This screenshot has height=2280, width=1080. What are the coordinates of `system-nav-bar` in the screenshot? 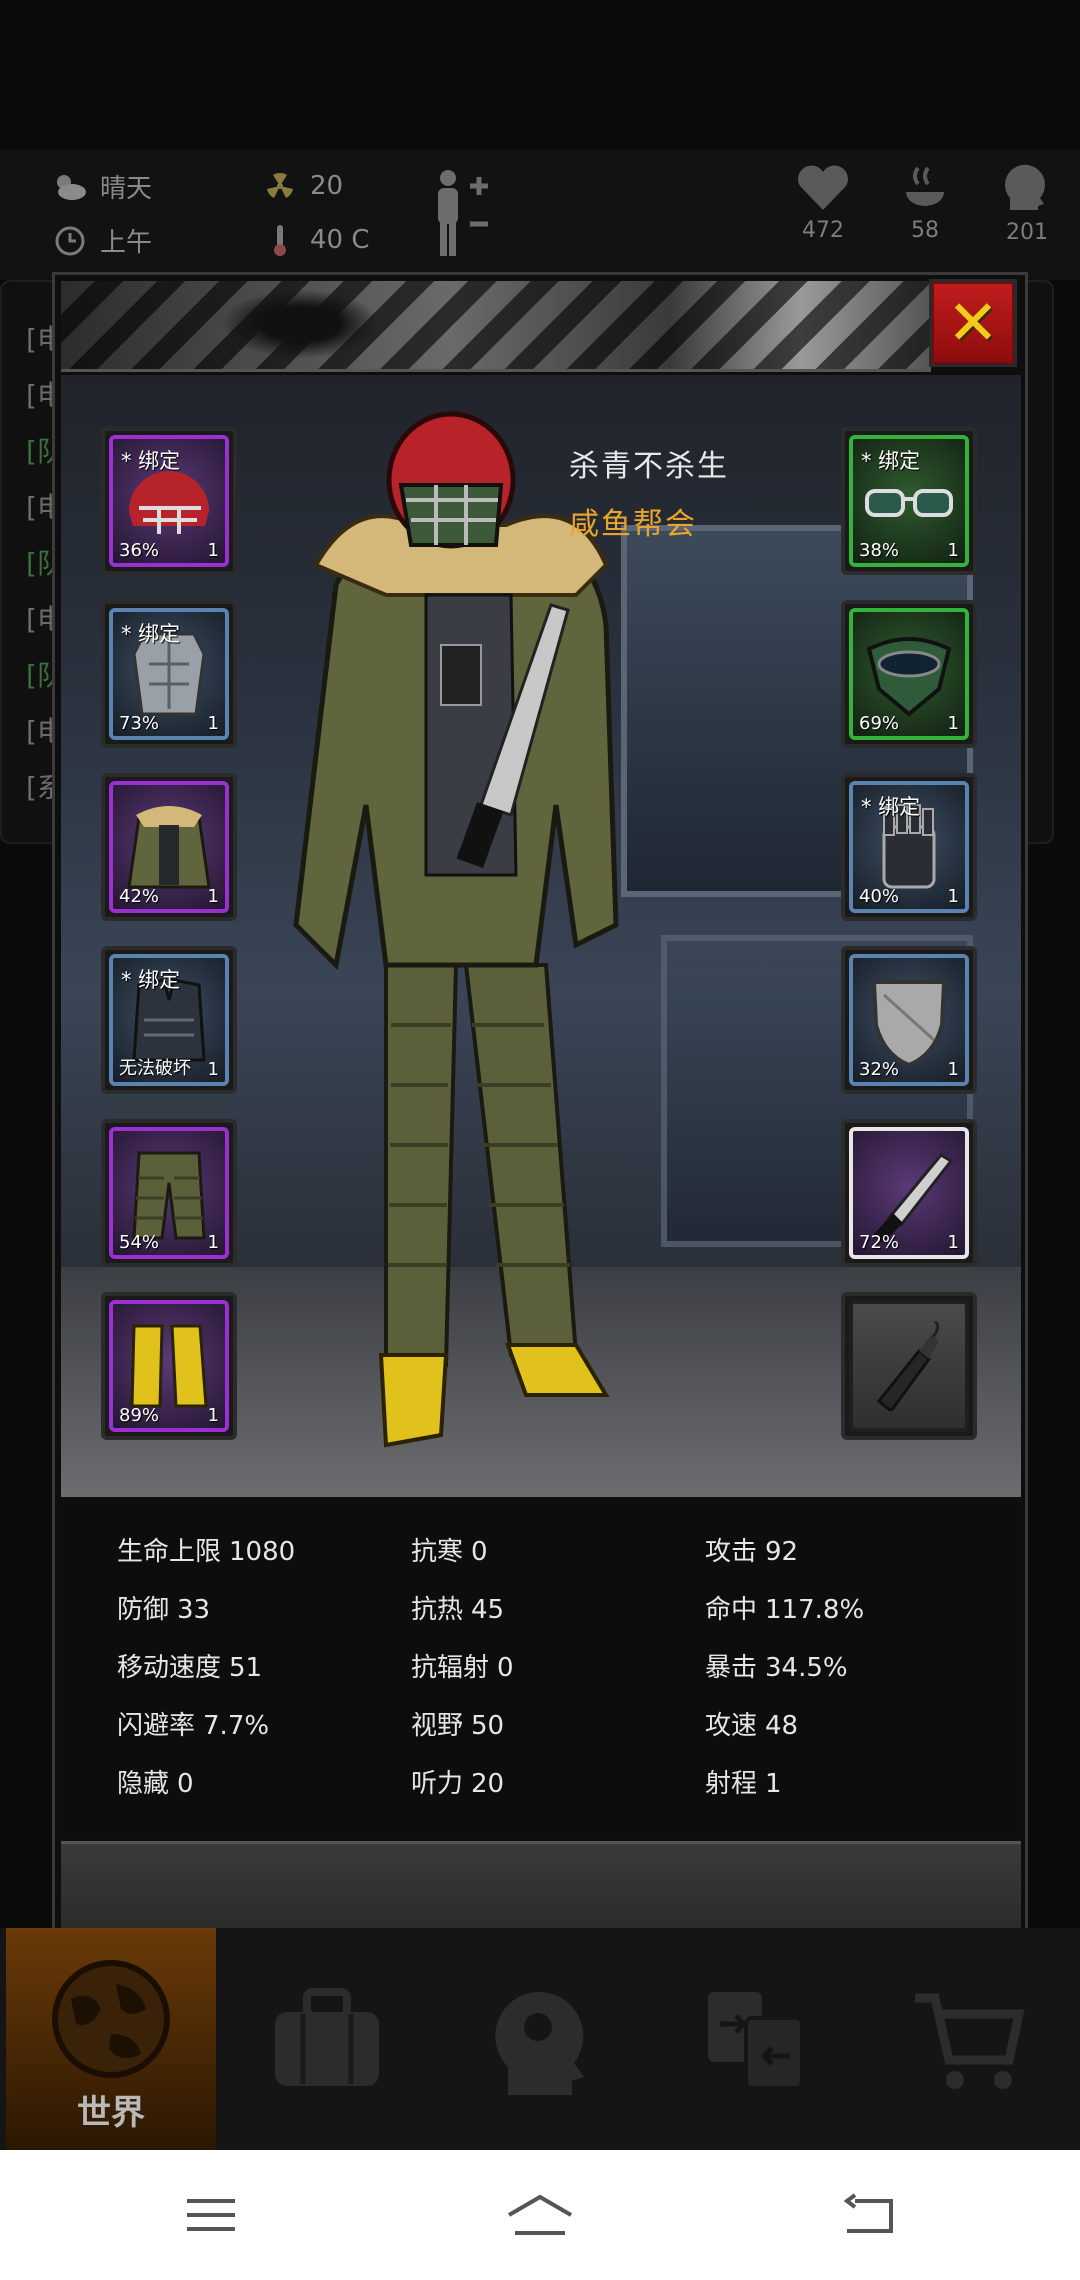 It's located at (540, 2215).